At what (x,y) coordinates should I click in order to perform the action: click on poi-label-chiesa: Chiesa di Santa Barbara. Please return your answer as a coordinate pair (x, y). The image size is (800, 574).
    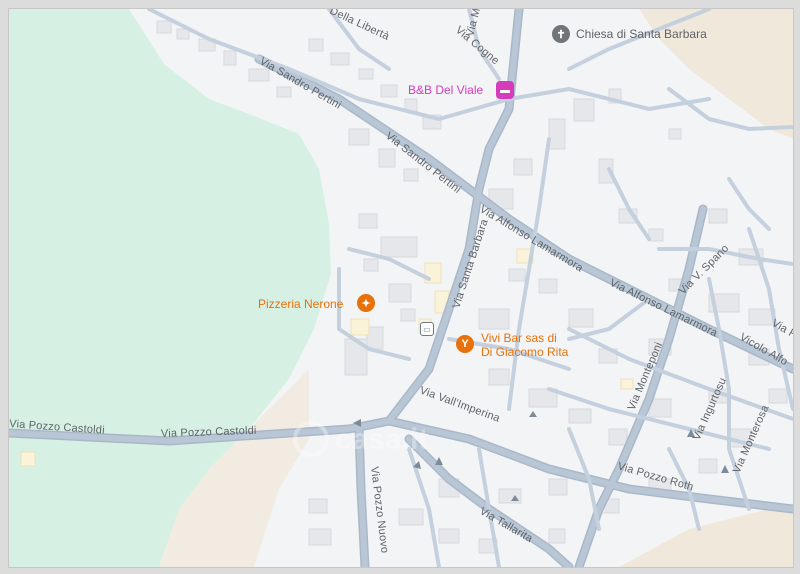
    Looking at the image, I should click on (641, 34).